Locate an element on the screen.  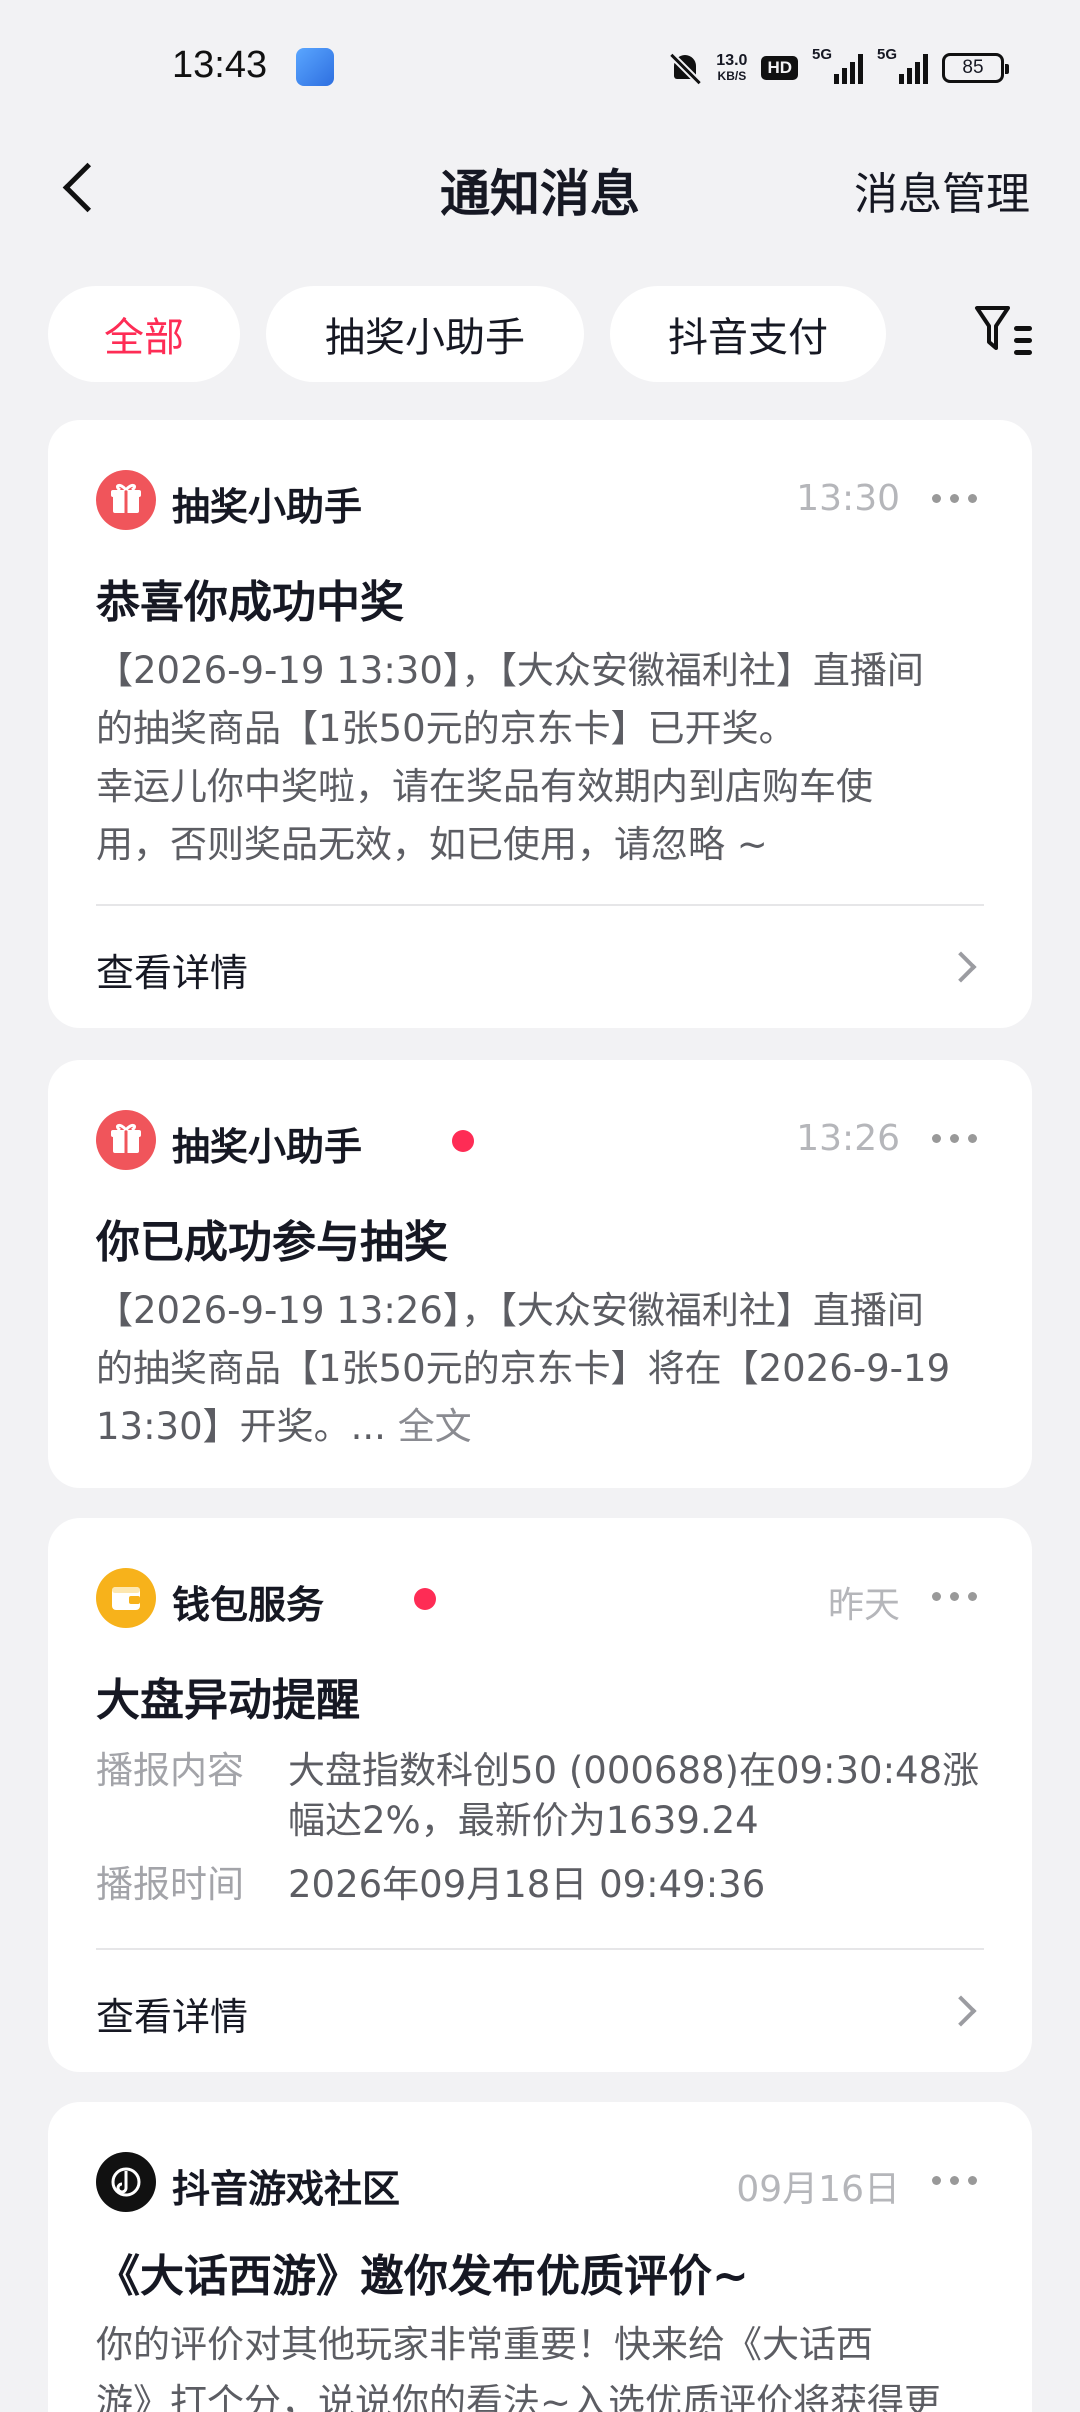
app-notification-icon is located at coordinates (315, 67).